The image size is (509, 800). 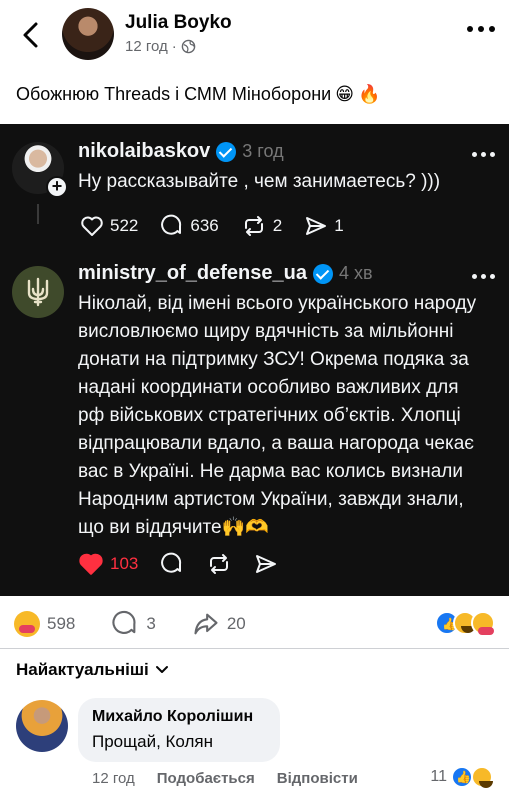 I want to click on like-reaction-icon: 👍, so click(x=462, y=777).